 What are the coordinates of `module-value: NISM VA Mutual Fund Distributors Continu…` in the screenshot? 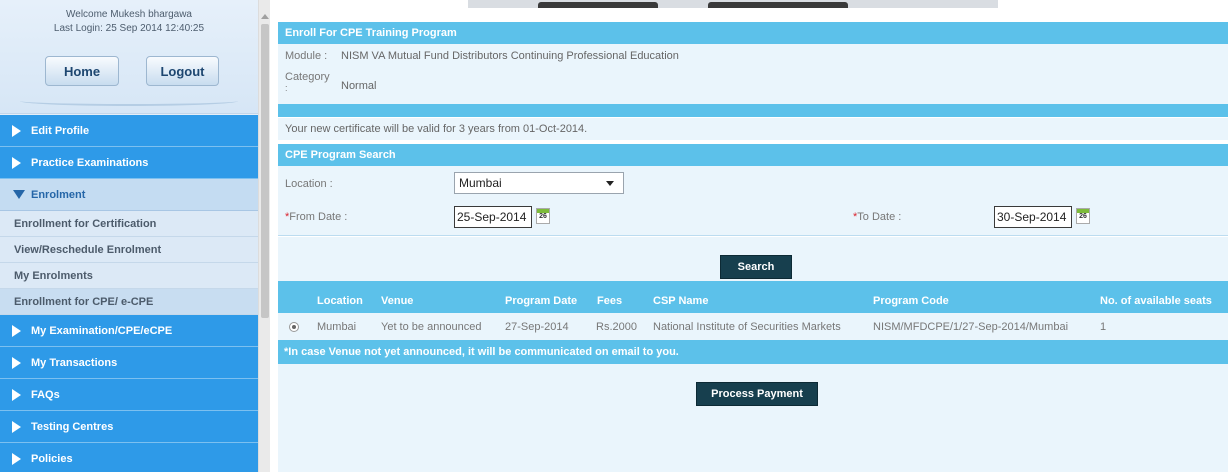 It's located at (510, 56).